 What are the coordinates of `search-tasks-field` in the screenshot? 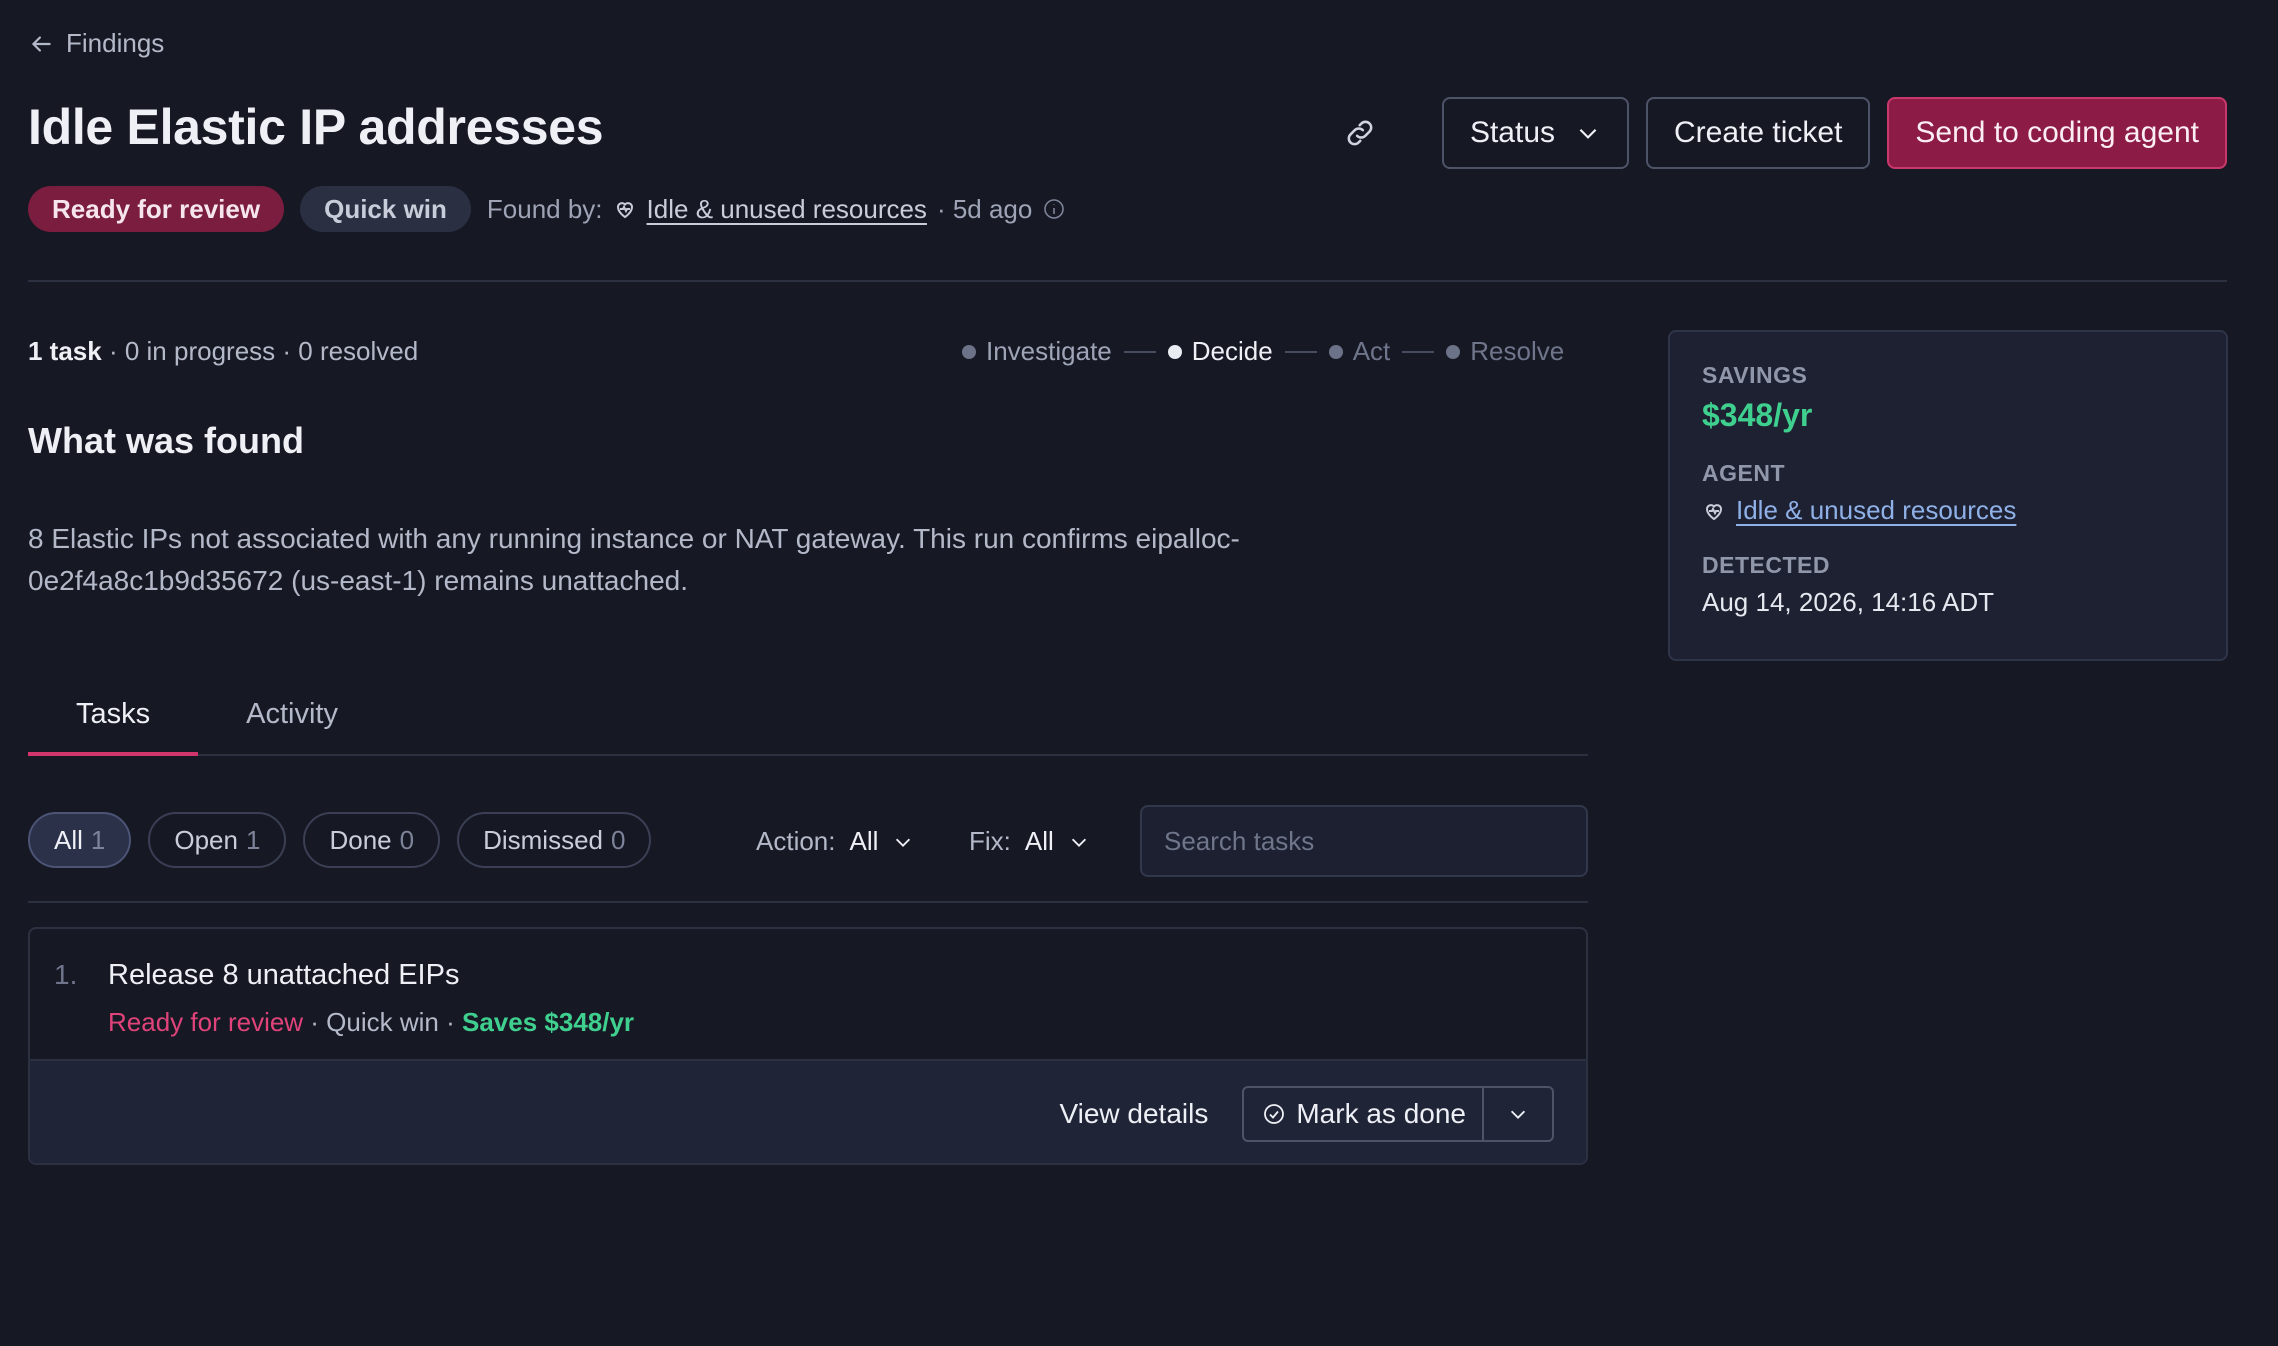 It's located at (1364, 841).